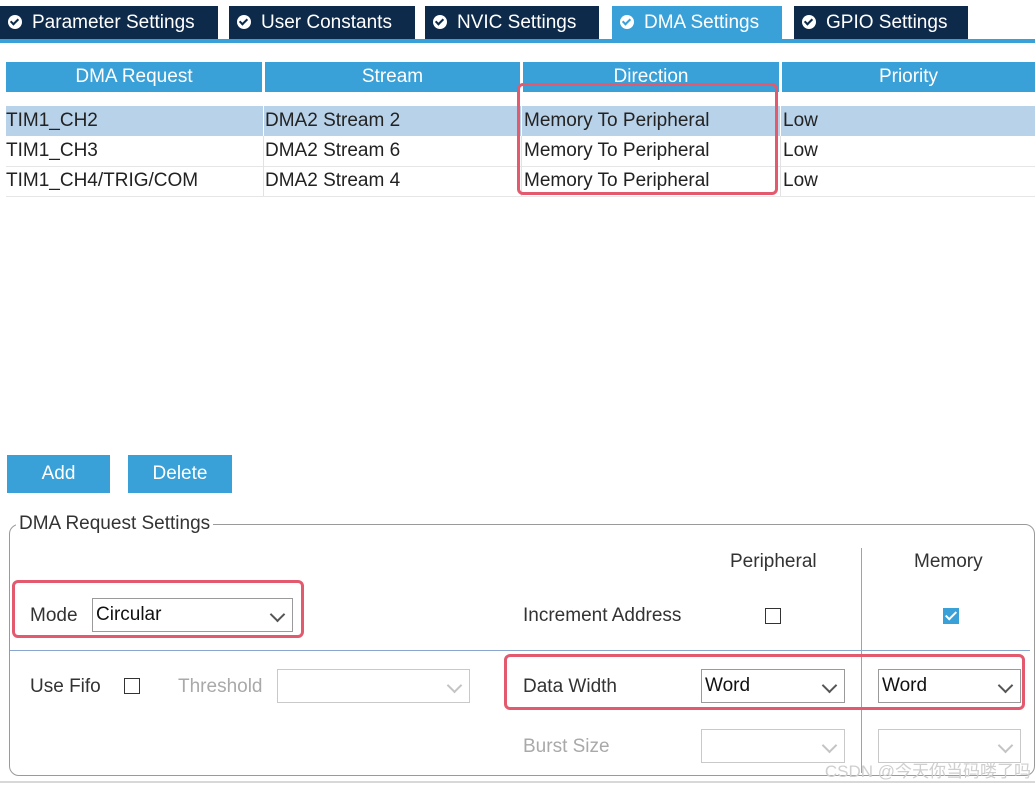 The width and height of the screenshot is (1035, 786). What do you see at coordinates (180, 474) in the screenshot?
I see `delete-button: Delete` at bounding box center [180, 474].